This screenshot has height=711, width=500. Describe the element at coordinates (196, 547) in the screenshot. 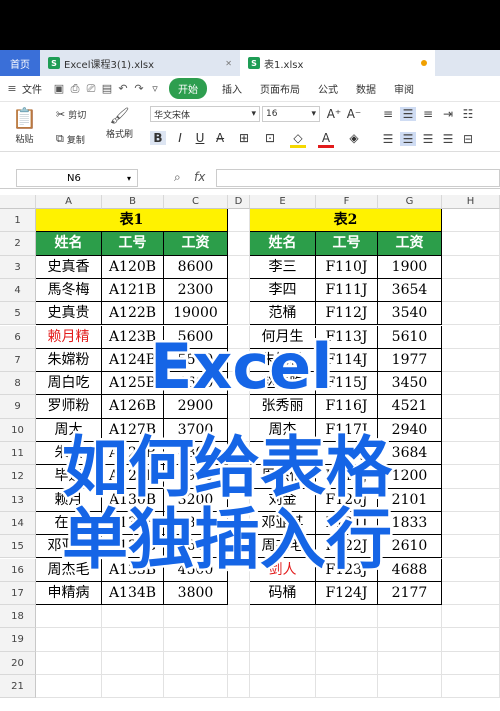

I see `table-cell: 3600` at that location.